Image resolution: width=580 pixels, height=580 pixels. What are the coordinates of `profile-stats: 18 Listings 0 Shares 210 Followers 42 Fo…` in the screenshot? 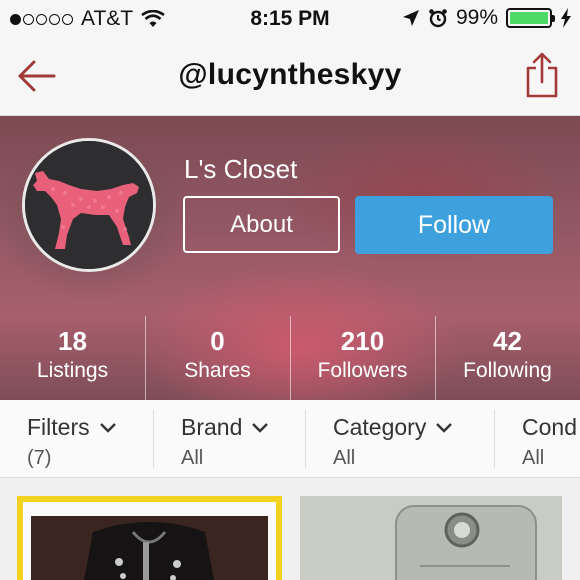 It's located at (290, 358).